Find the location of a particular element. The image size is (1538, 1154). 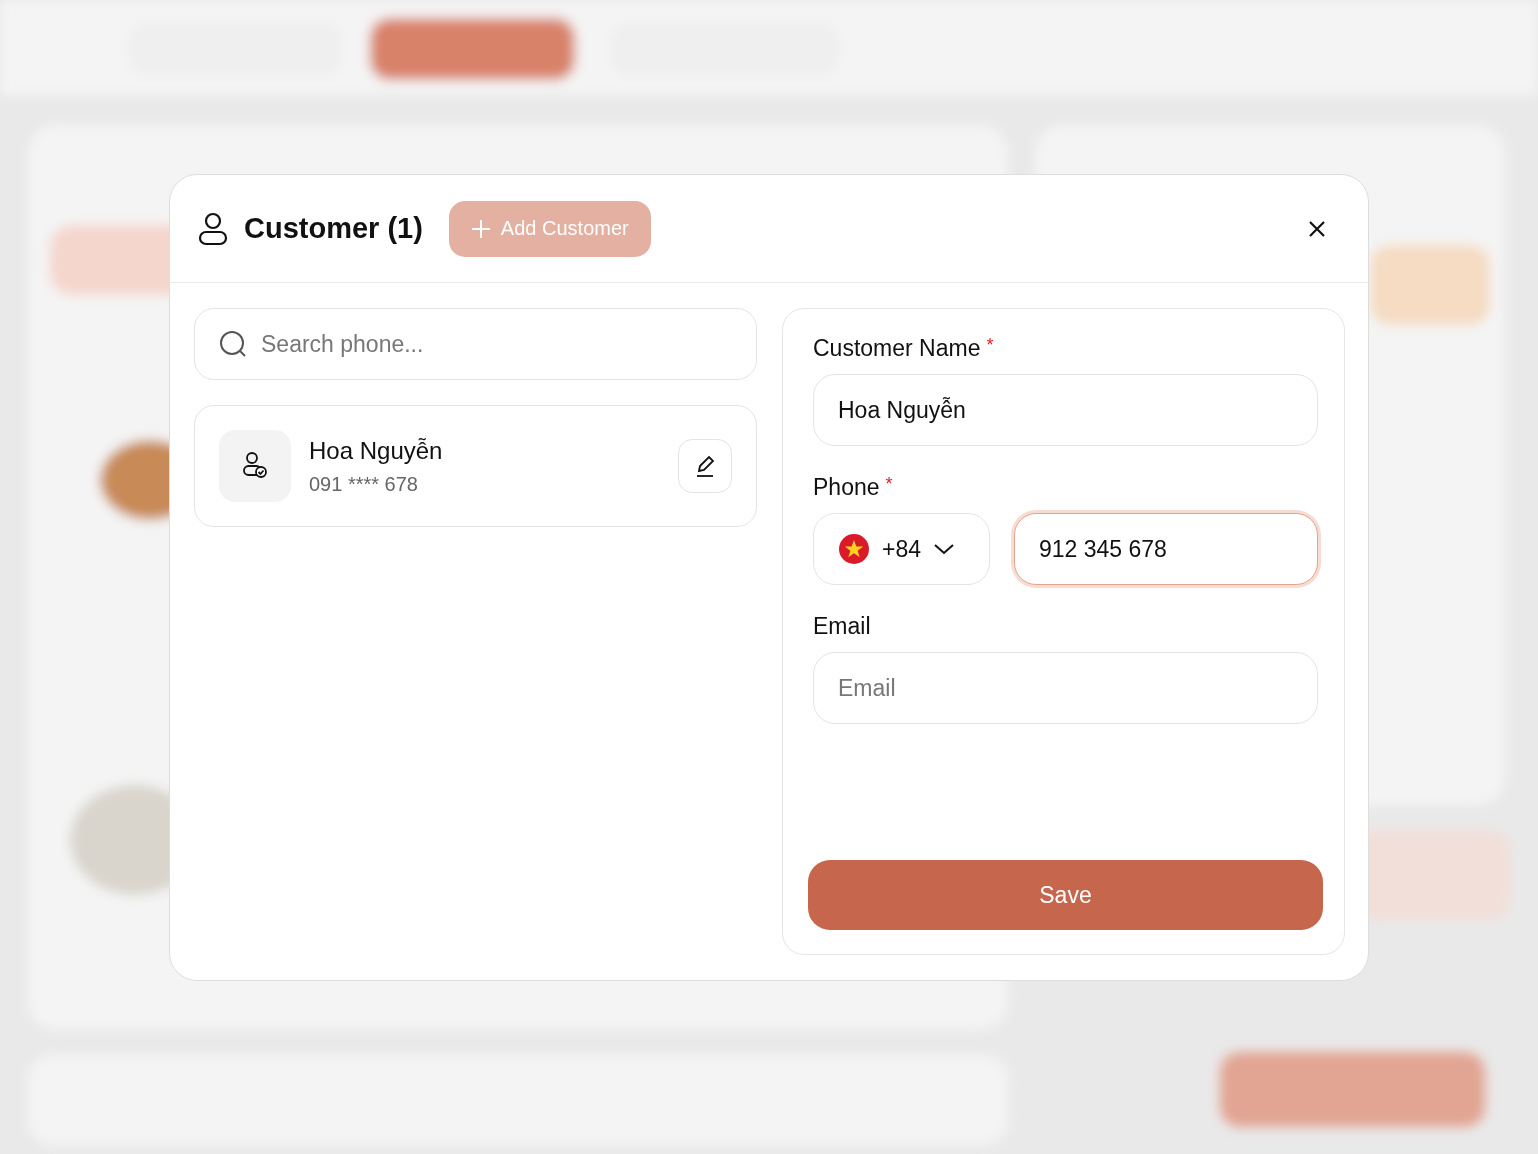

edit-button is located at coordinates (705, 466).